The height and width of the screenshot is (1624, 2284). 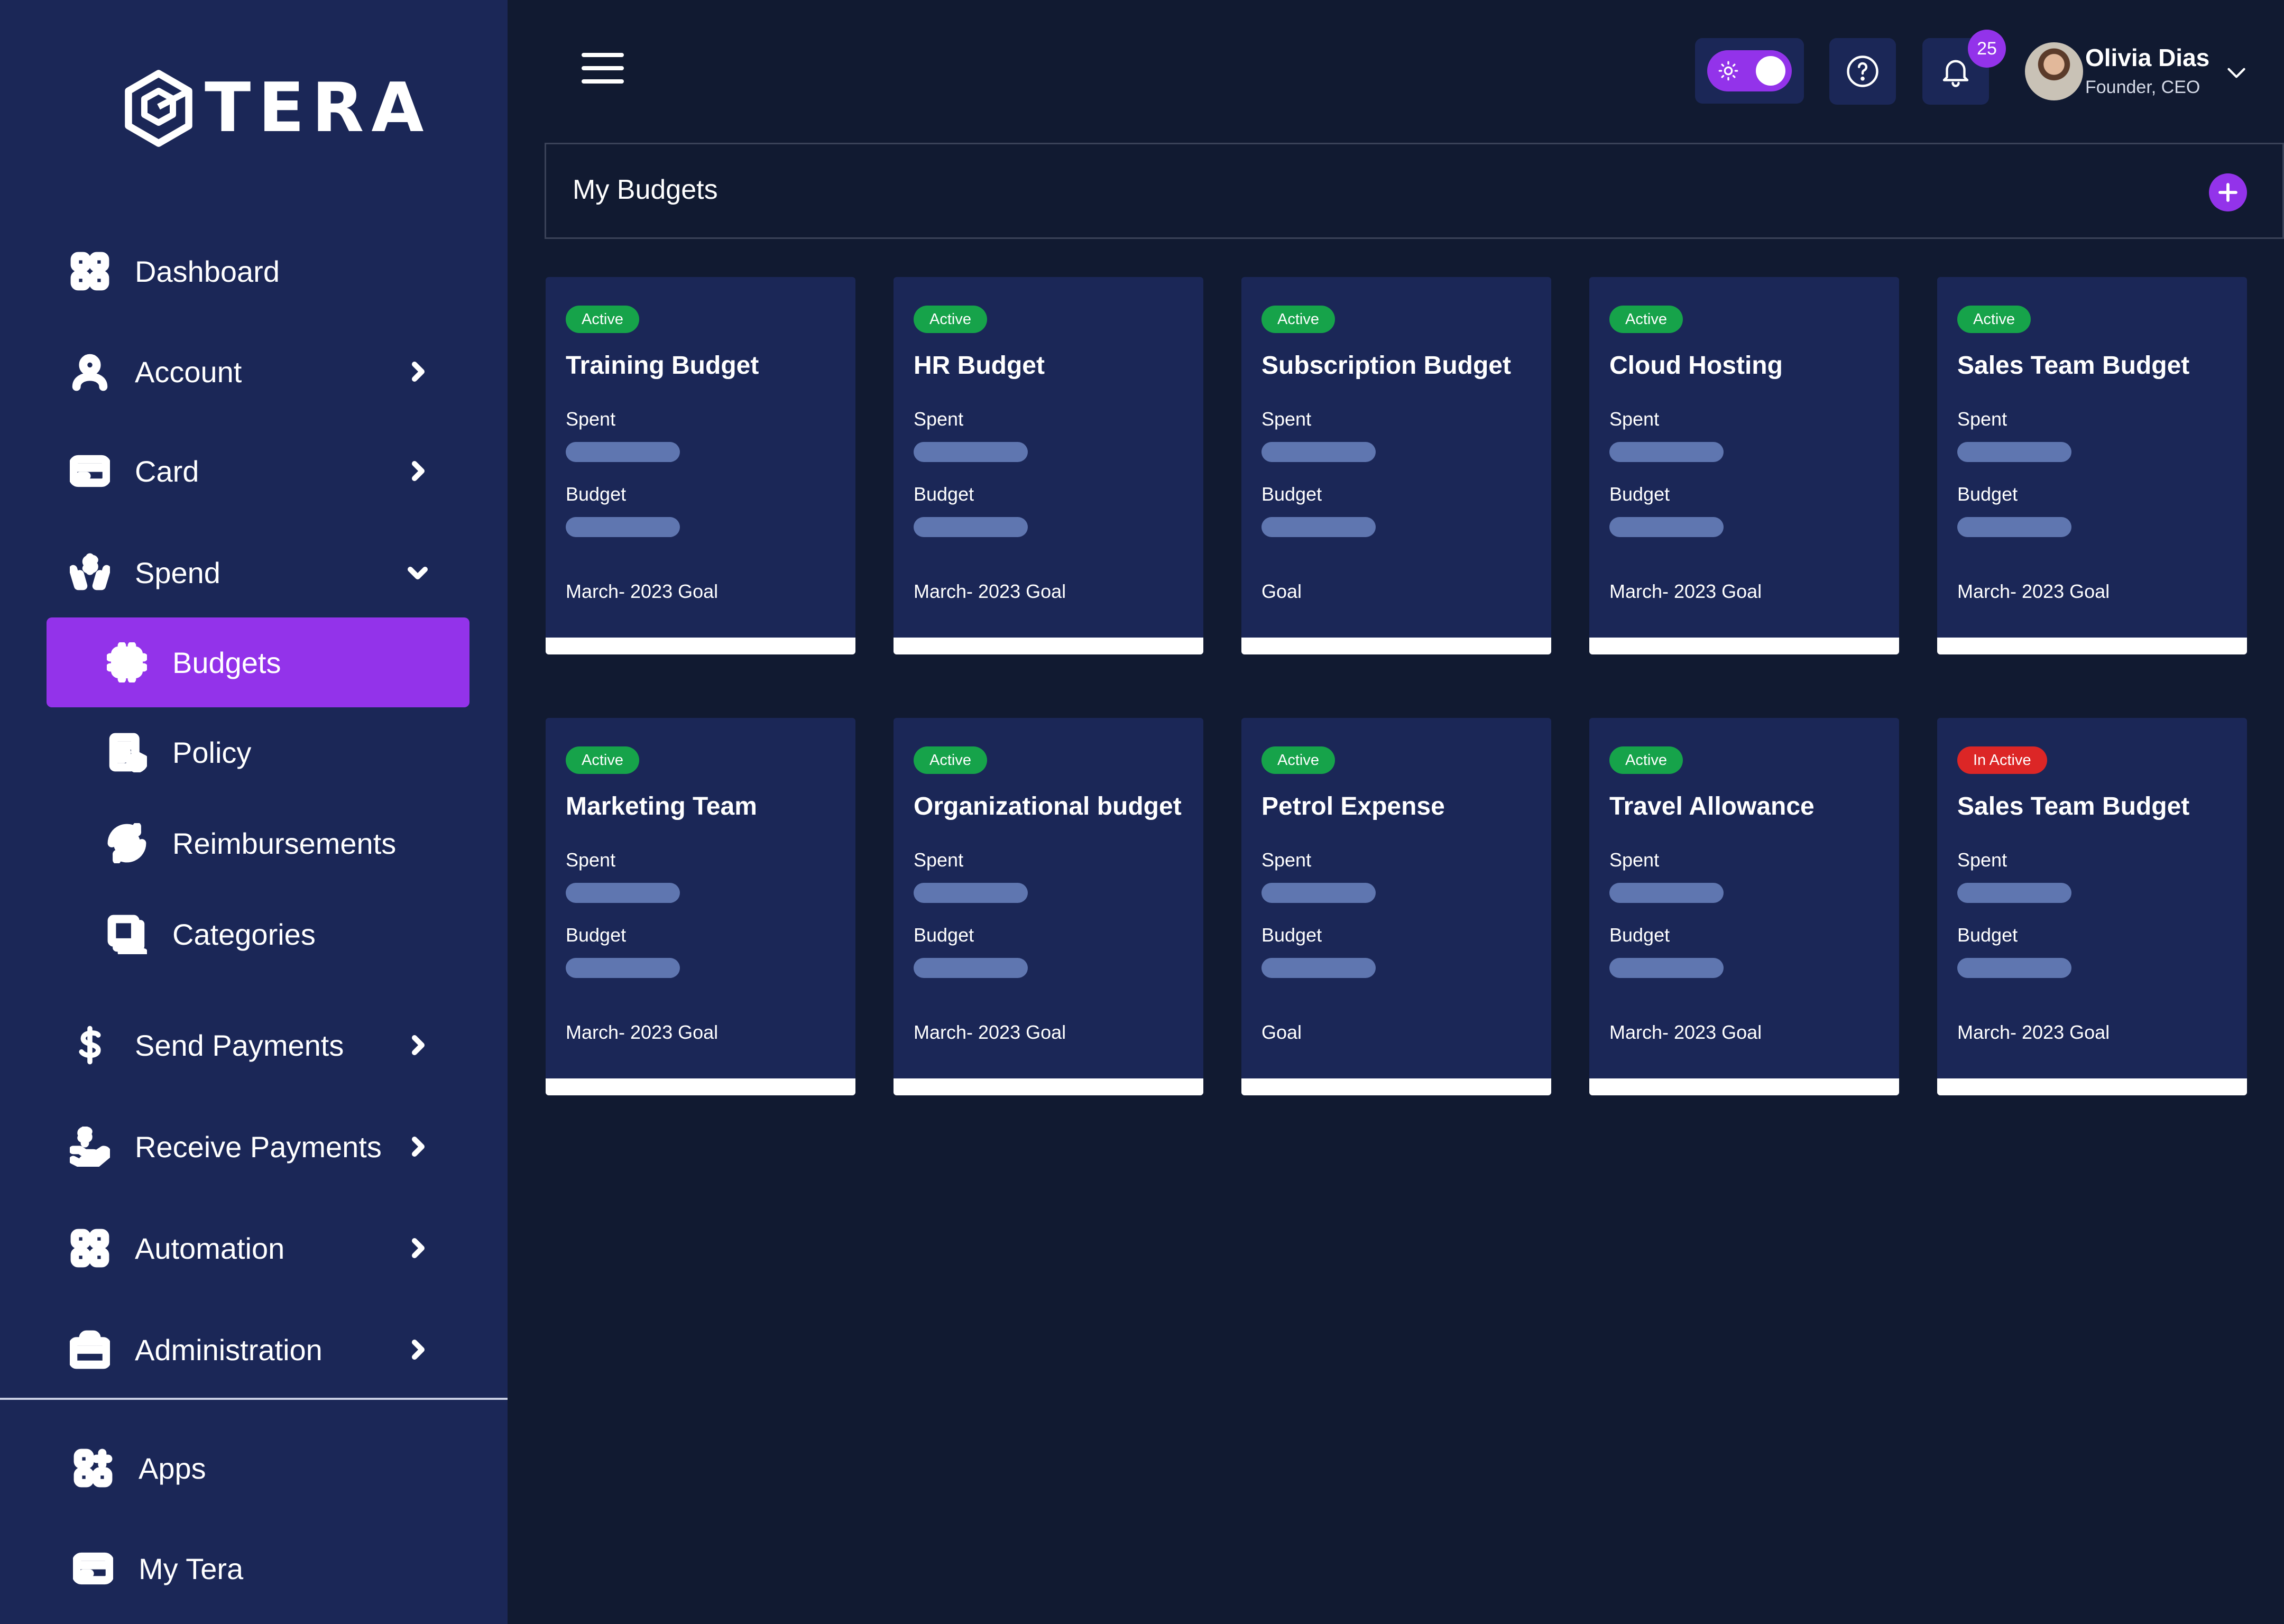 What do you see at coordinates (258, 662) in the screenshot?
I see `sidebar-subitem-budgets: Budgets` at bounding box center [258, 662].